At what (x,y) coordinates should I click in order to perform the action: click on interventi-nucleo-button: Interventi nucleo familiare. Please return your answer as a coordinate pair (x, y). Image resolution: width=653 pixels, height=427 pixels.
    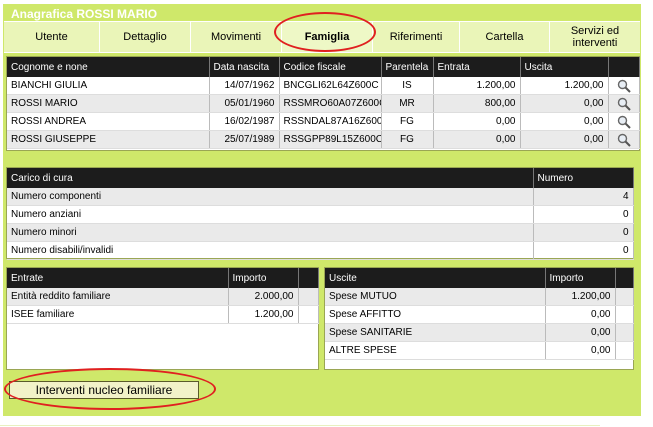
    Looking at the image, I should click on (104, 390).